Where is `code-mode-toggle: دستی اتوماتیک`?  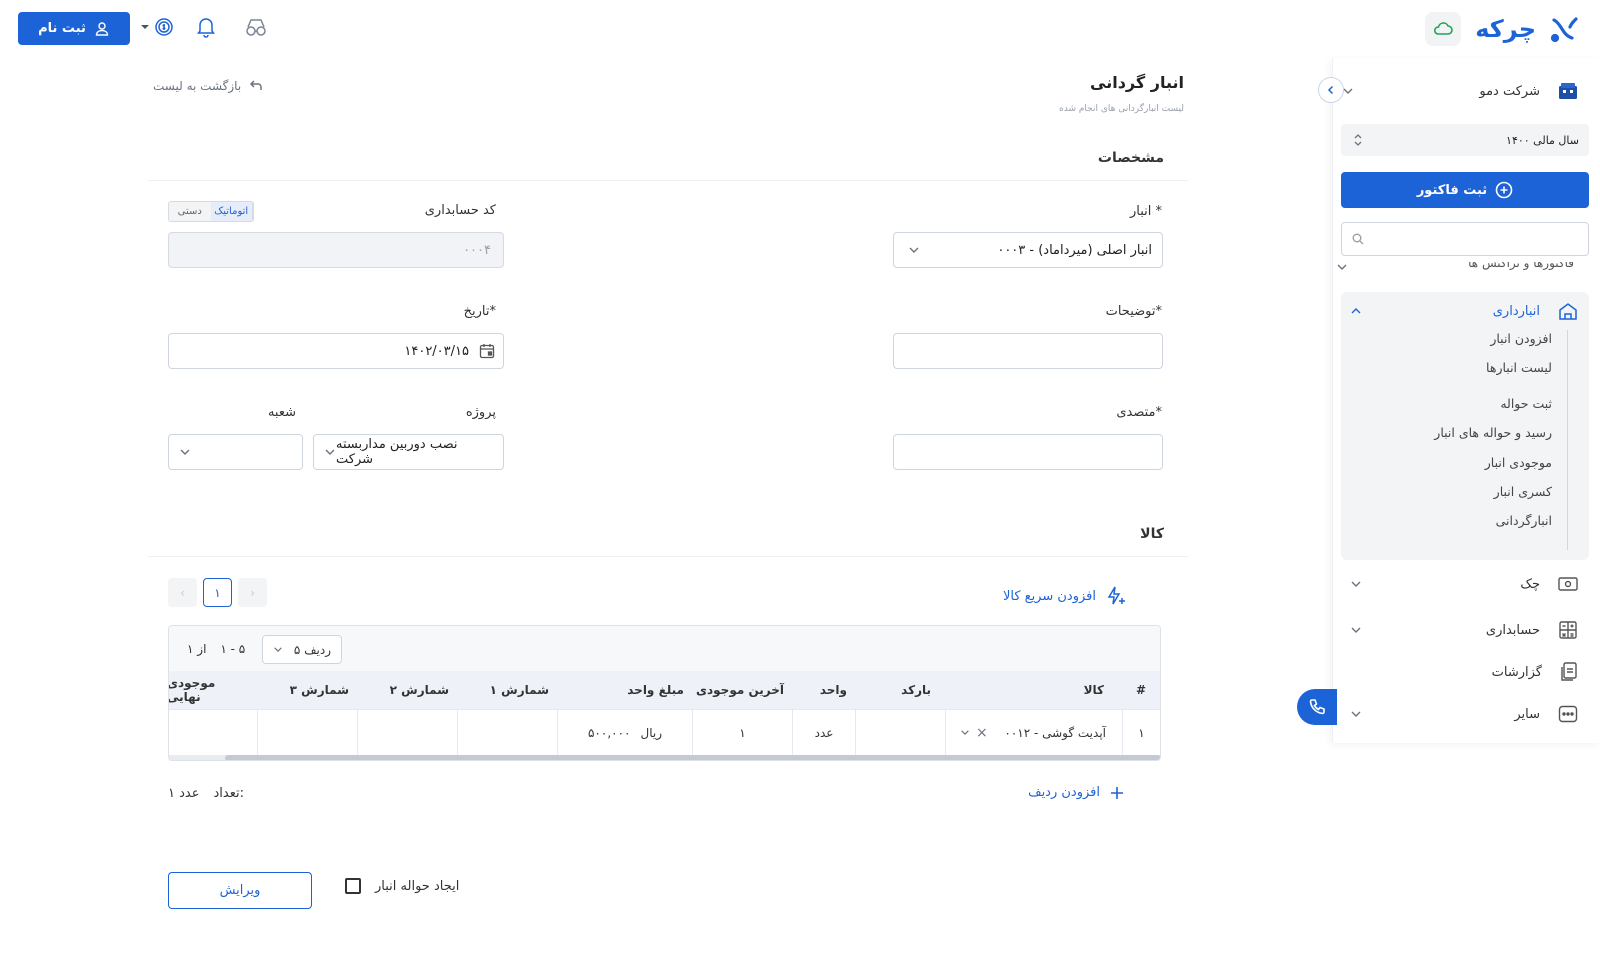 code-mode-toggle: دستی اتوماتیک is located at coordinates (211, 211).